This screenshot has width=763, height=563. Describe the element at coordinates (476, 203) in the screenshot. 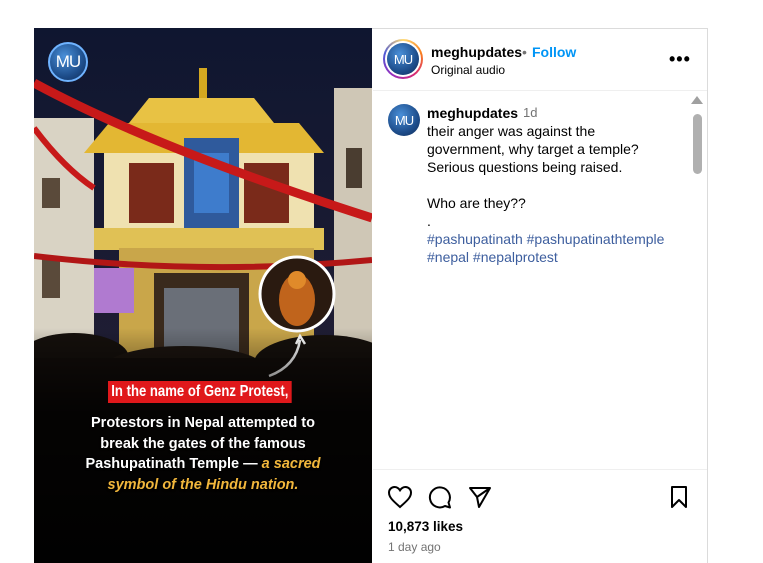

I see `comment-line: Who are they??` at that location.